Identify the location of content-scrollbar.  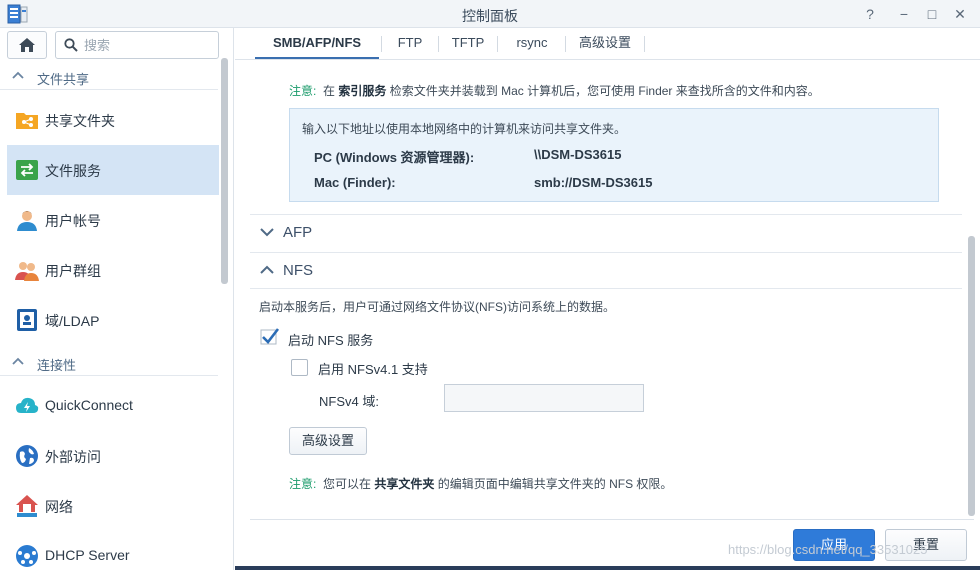
(971, 376).